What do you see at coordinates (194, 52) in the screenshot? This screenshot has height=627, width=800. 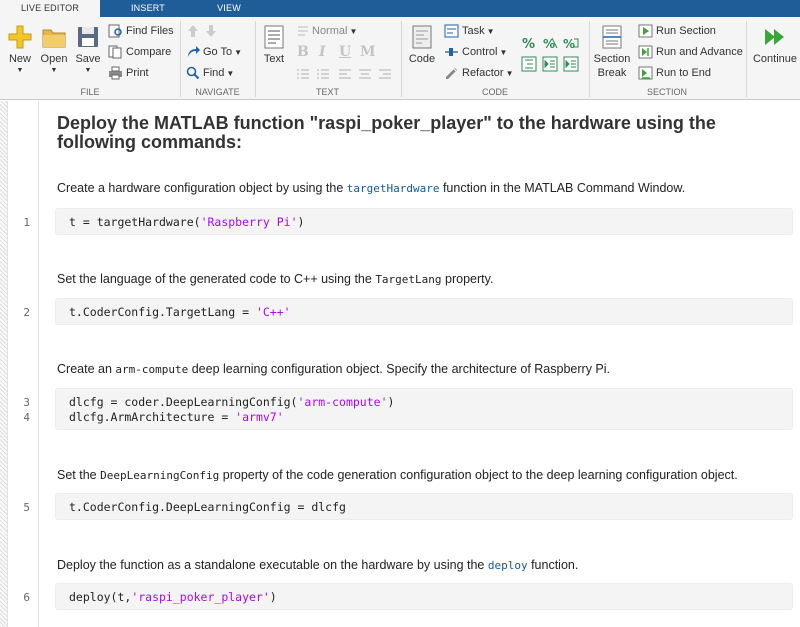 I see `go-to-arrow-icon` at bounding box center [194, 52].